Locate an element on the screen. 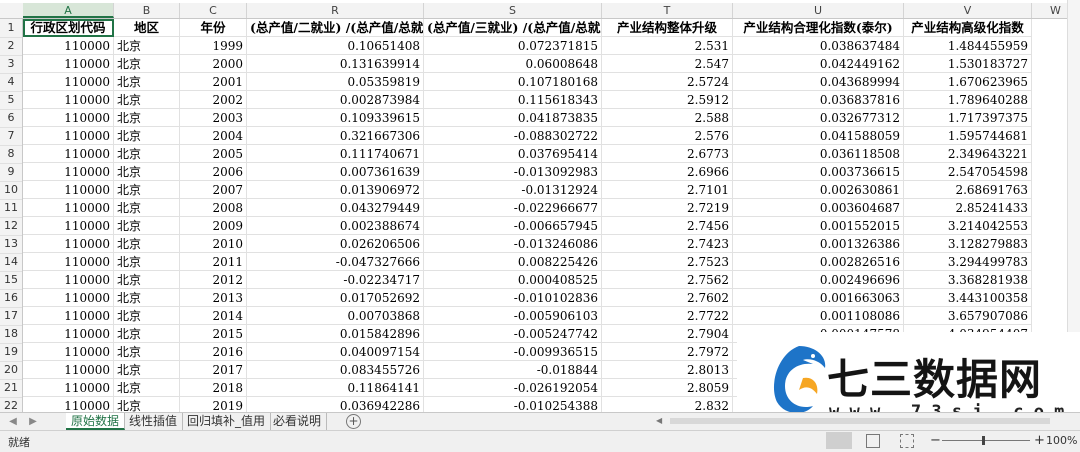 The width and height of the screenshot is (1080, 452). table-cell: 0.115618343 is located at coordinates (513, 100).